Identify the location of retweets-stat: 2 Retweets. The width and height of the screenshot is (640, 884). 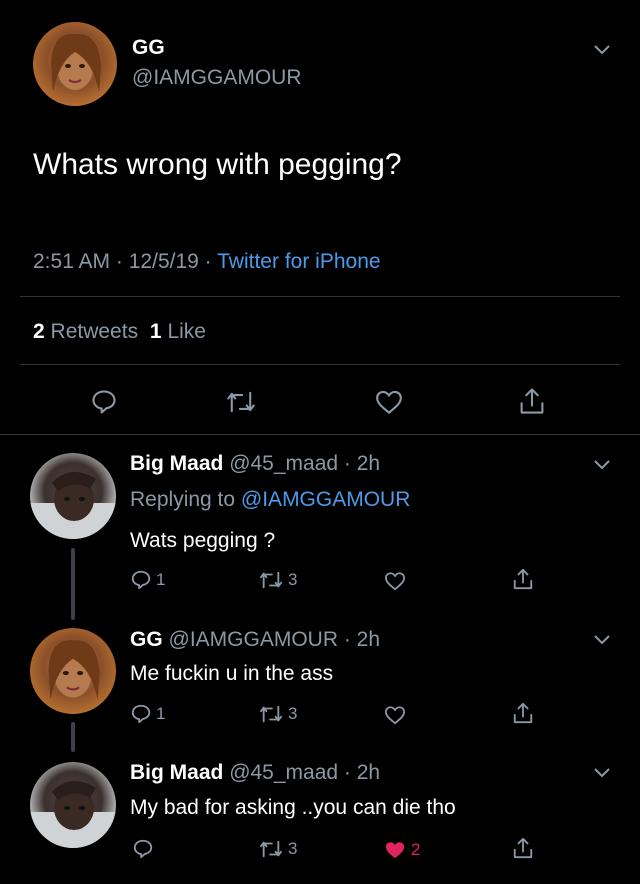
(88, 331).